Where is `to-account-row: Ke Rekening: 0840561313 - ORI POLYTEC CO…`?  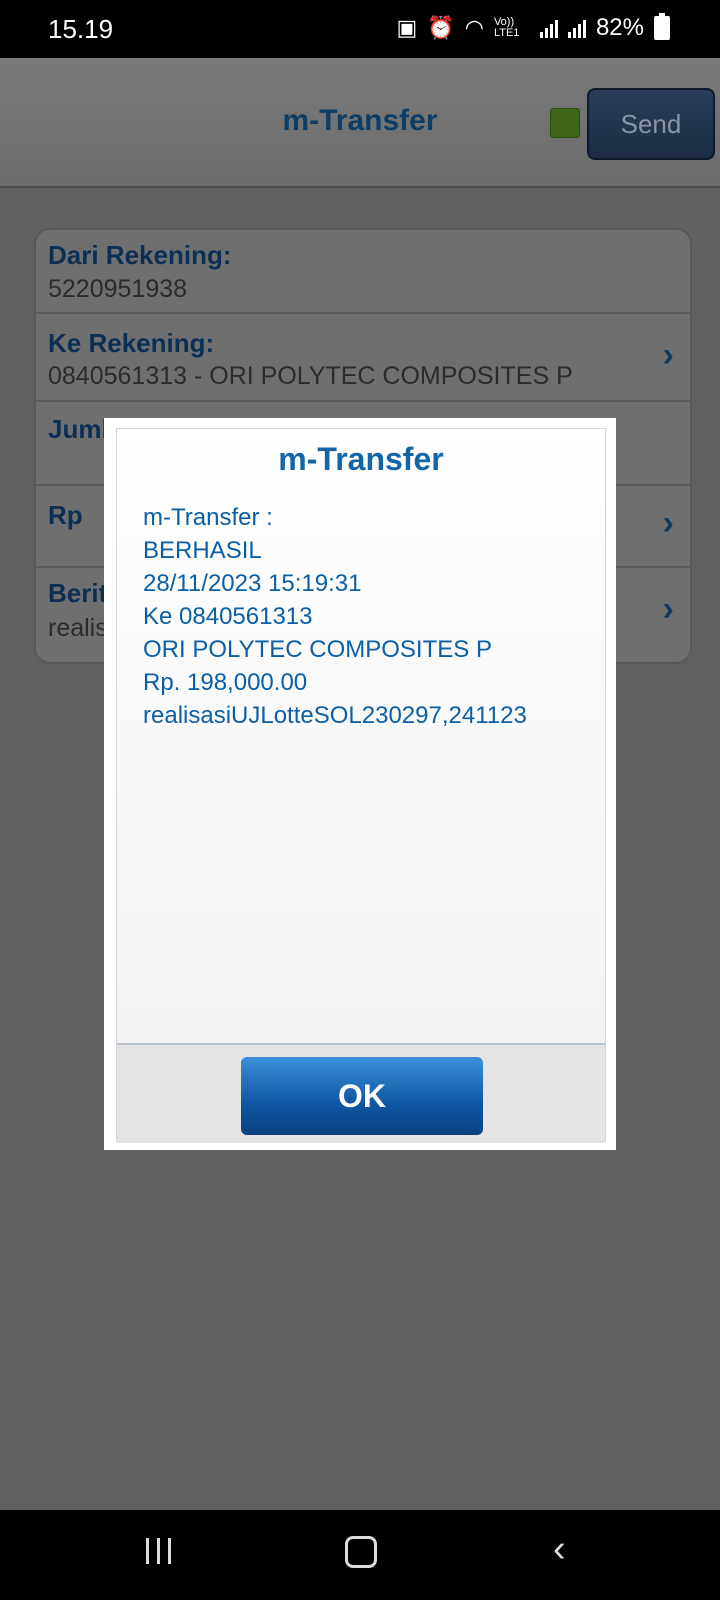 to-account-row: Ke Rekening: 0840561313 - ORI POLYTEC CO… is located at coordinates (363, 358).